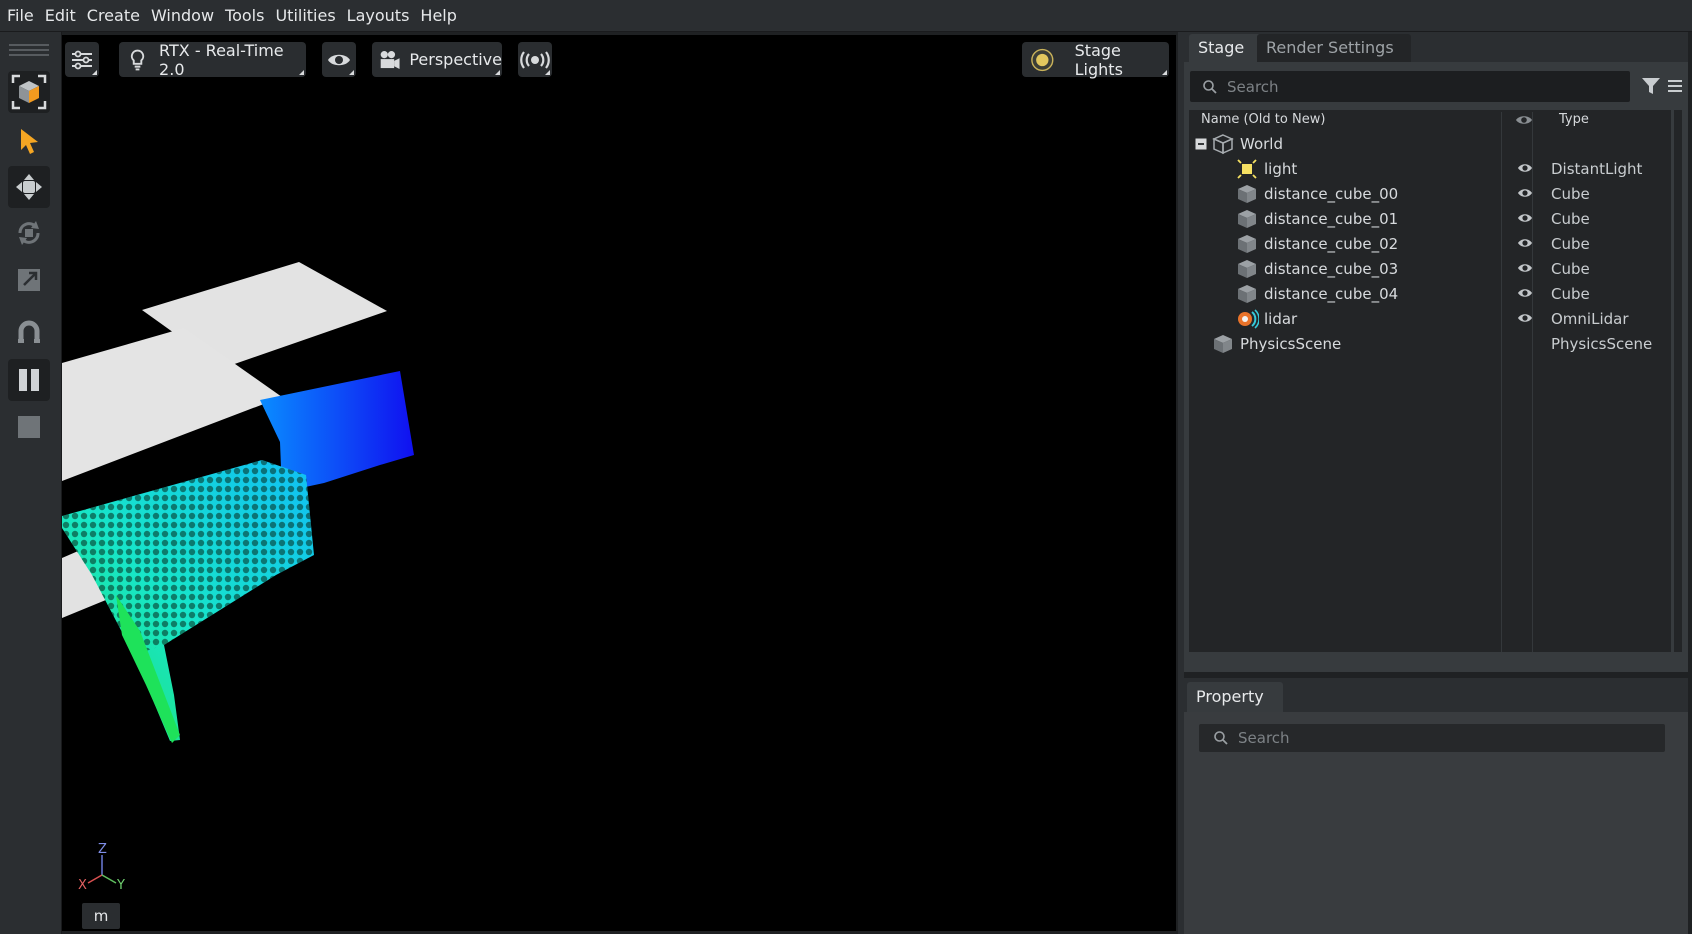 Image resolution: width=1692 pixels, height=934 pixels. Describe the element at coordinates (1281, 169) in the screenshot. I see `tree-label: light` at that location.